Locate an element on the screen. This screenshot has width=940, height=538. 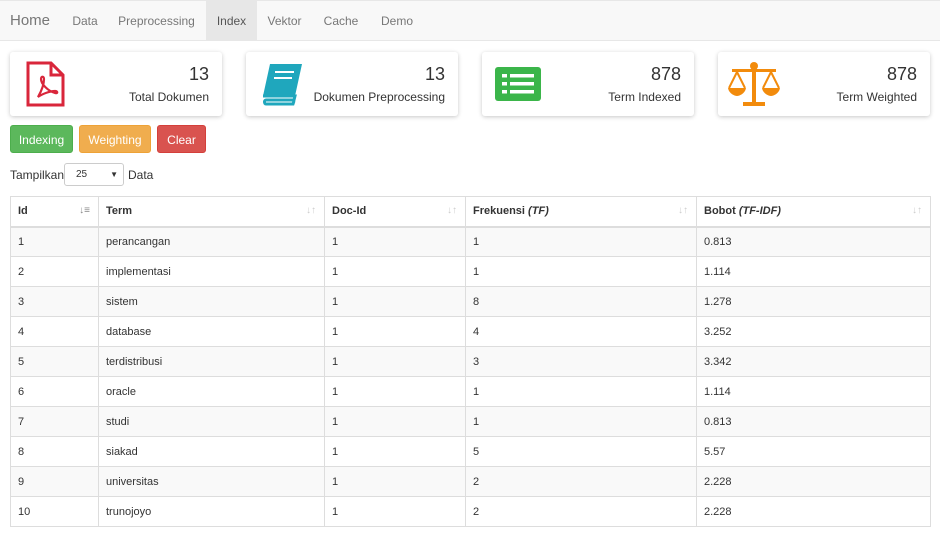
id-cell: 6 is located at coordinates (54, 391).